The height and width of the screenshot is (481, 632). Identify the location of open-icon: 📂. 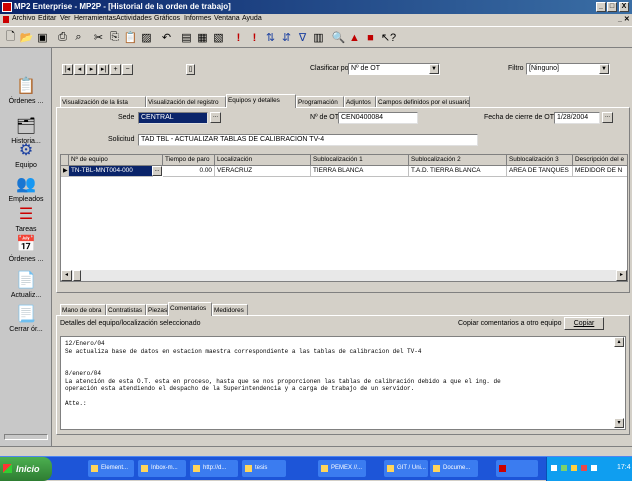
(26, 37).